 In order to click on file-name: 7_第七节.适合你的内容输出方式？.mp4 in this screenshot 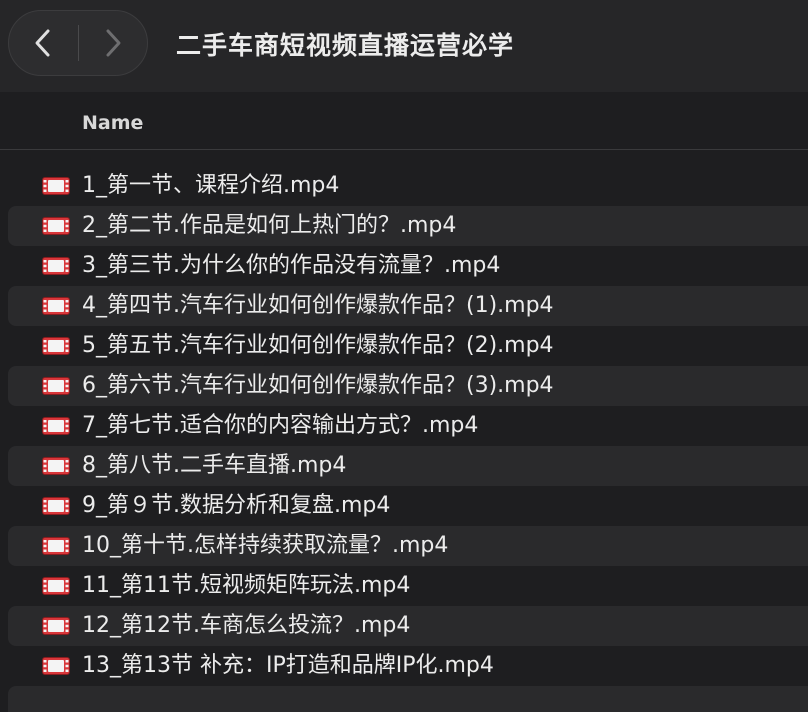, I will do `click(280, 425)`.